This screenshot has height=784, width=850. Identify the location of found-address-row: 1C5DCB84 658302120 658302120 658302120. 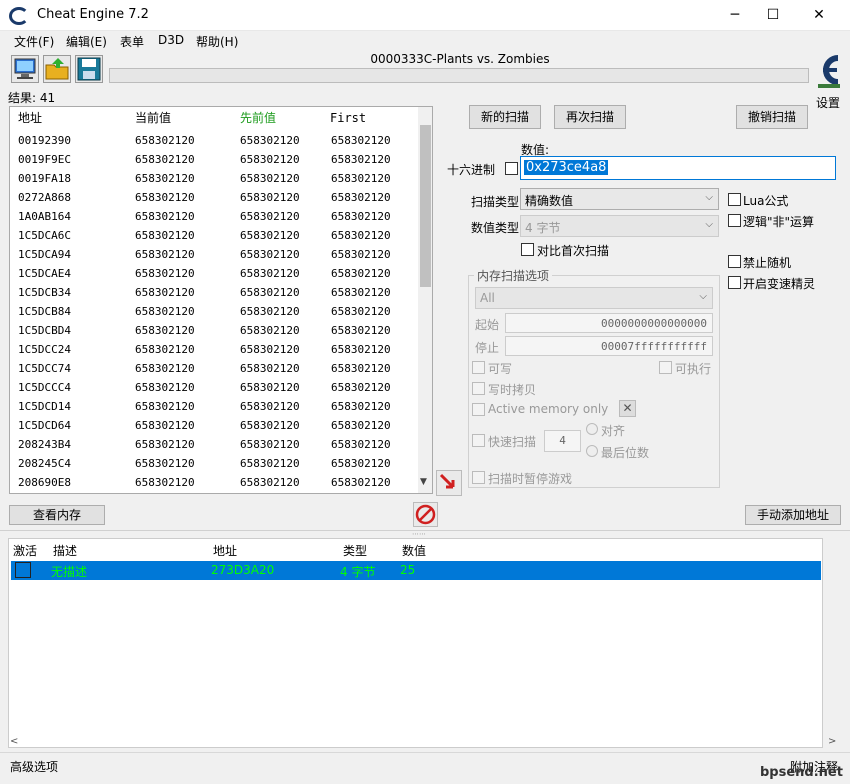
(213, 311).